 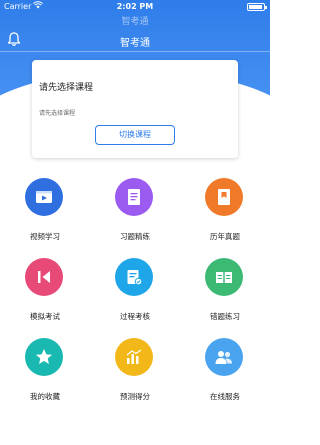 I want to click on menu-item-label: 模拟考试, so click(x=45, y=316).